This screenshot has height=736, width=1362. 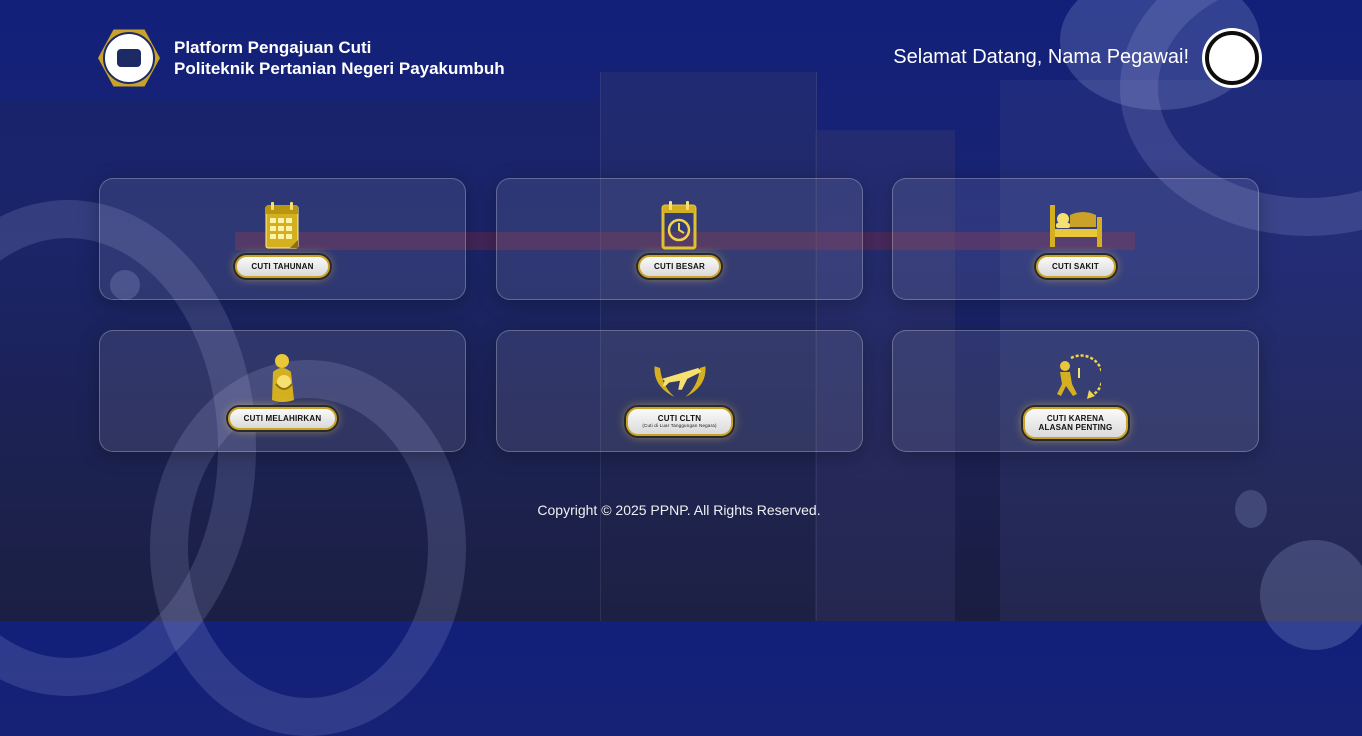 What do you see at coordinates (282, 266) in the screenshot?
I see `menu-card-label: CUTI TAHUNAN` at bounding box center [282, 266].